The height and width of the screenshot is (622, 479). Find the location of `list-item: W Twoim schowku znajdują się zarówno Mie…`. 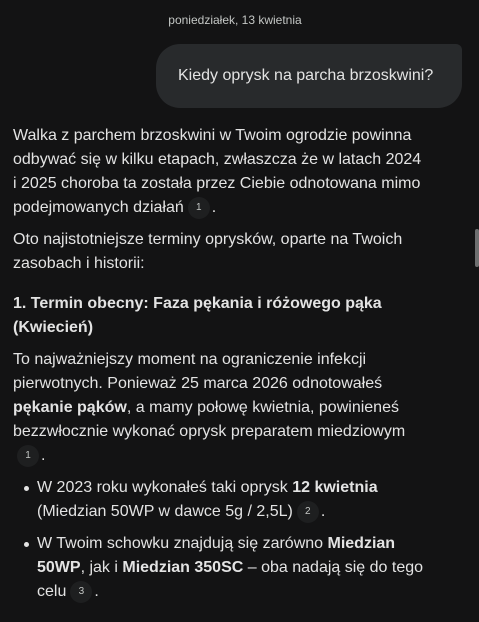

list-item: W Twoim schowku znajdują się zarówno Mie… is located at coordinates (221, 568).